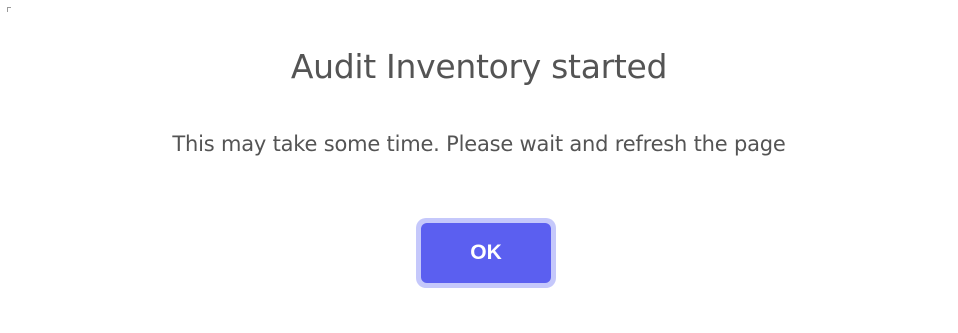 Image resolution: width=958 pixels, height=333 pixels. I want to click on ok-button-focus-ring: OK, so click(486, 253).